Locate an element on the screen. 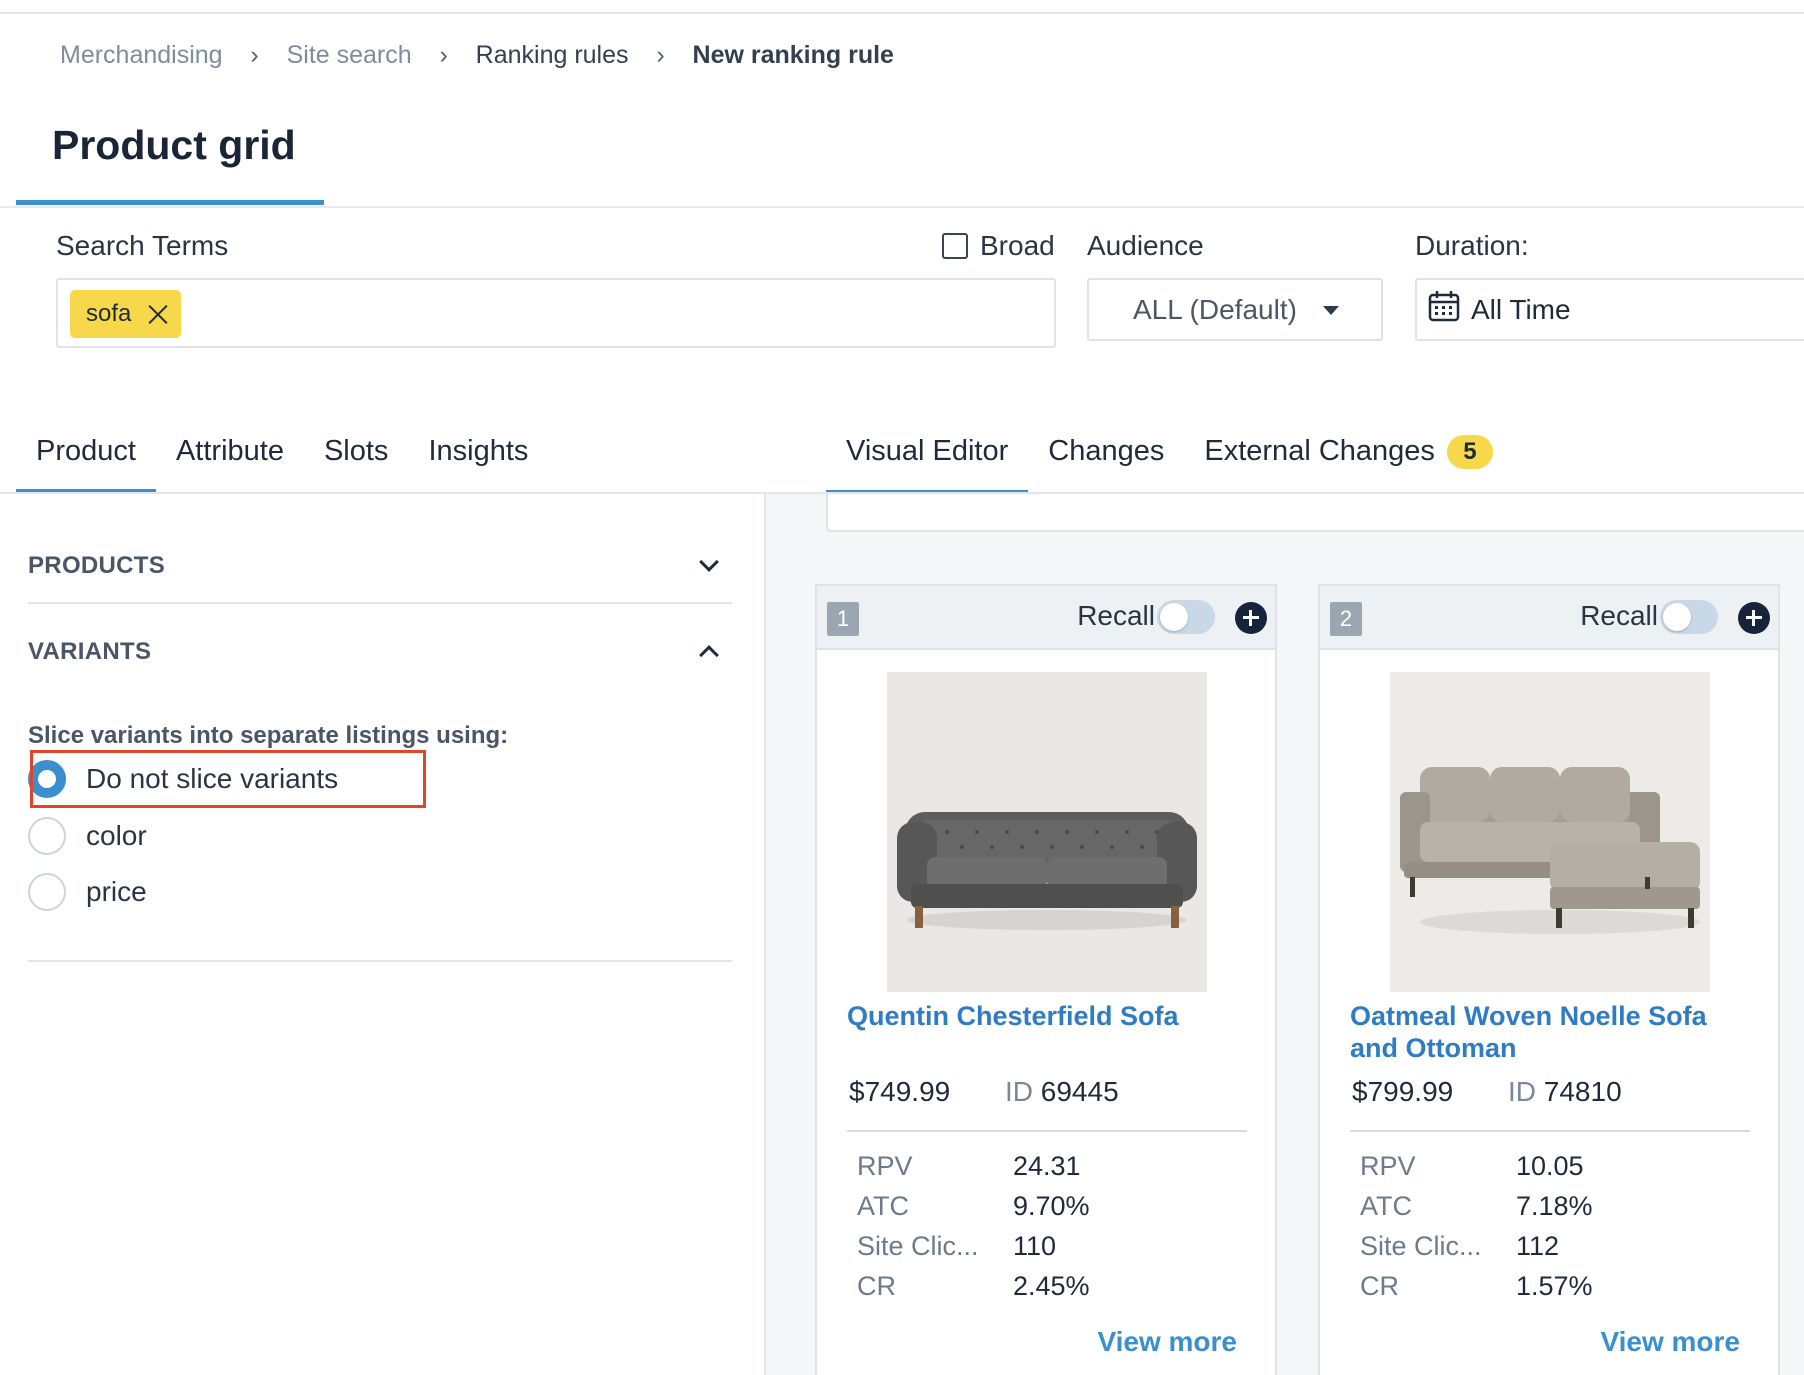 The height and width of the screenshot is (1375, 1804). tab-external-changes: External Changes 5 is located at coordinates (1348, 456).